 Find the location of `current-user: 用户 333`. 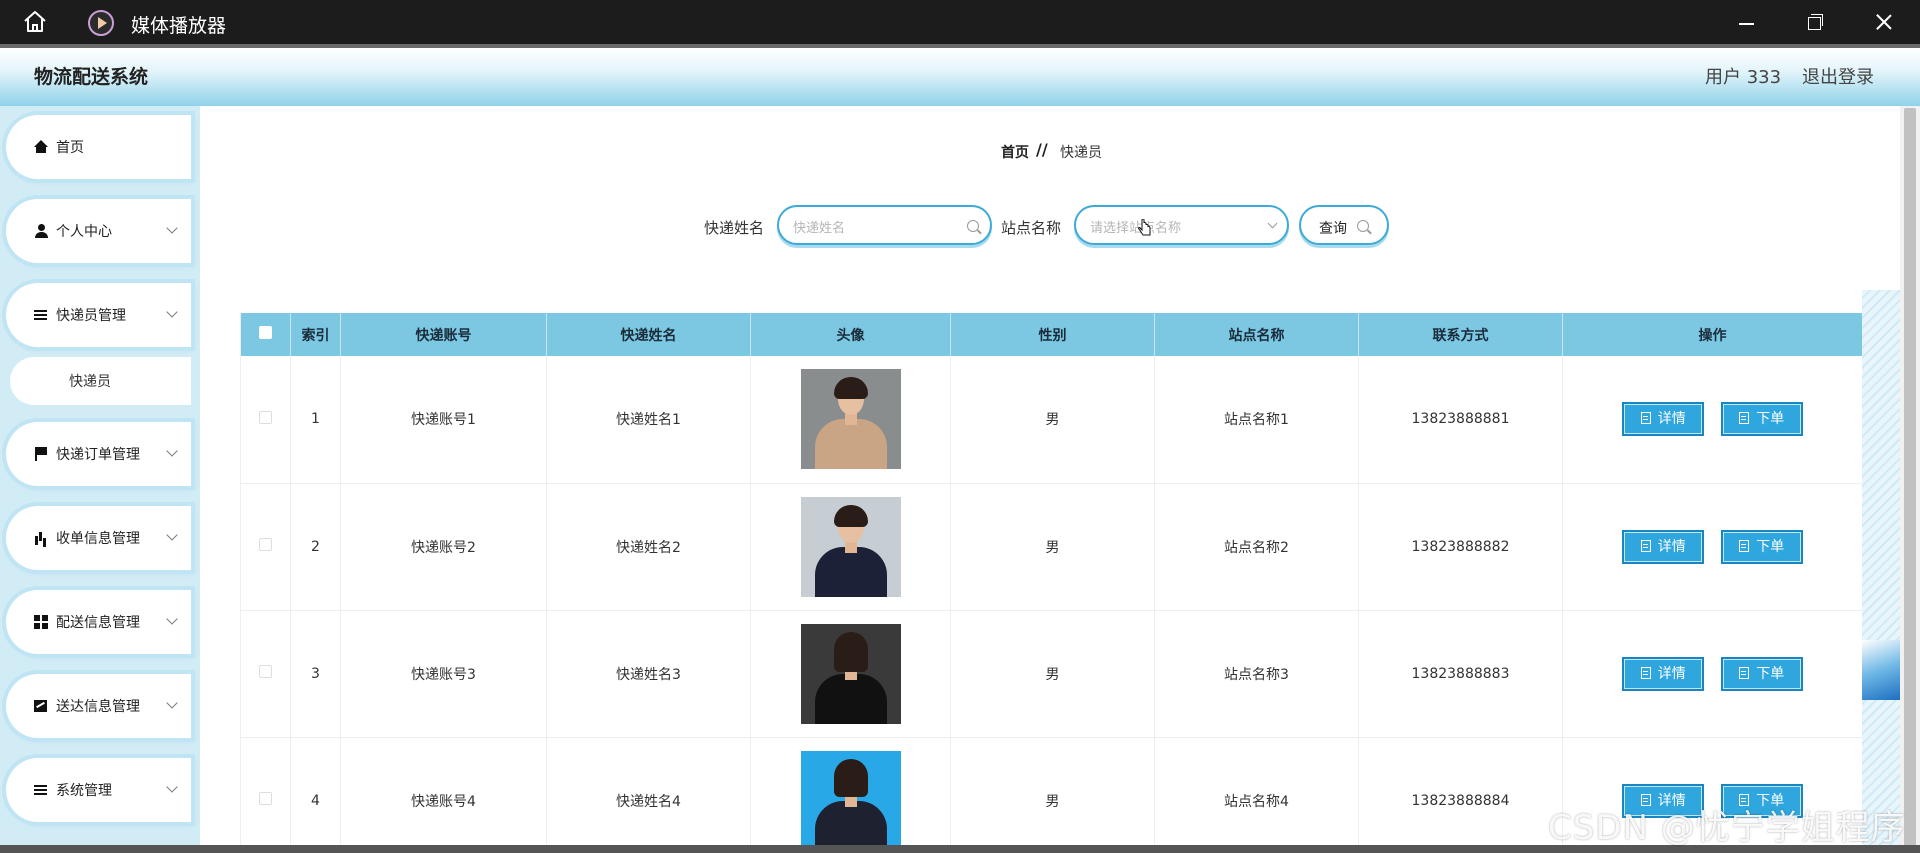

current-user: 用户 333 is located at coordinates (1743, 77).